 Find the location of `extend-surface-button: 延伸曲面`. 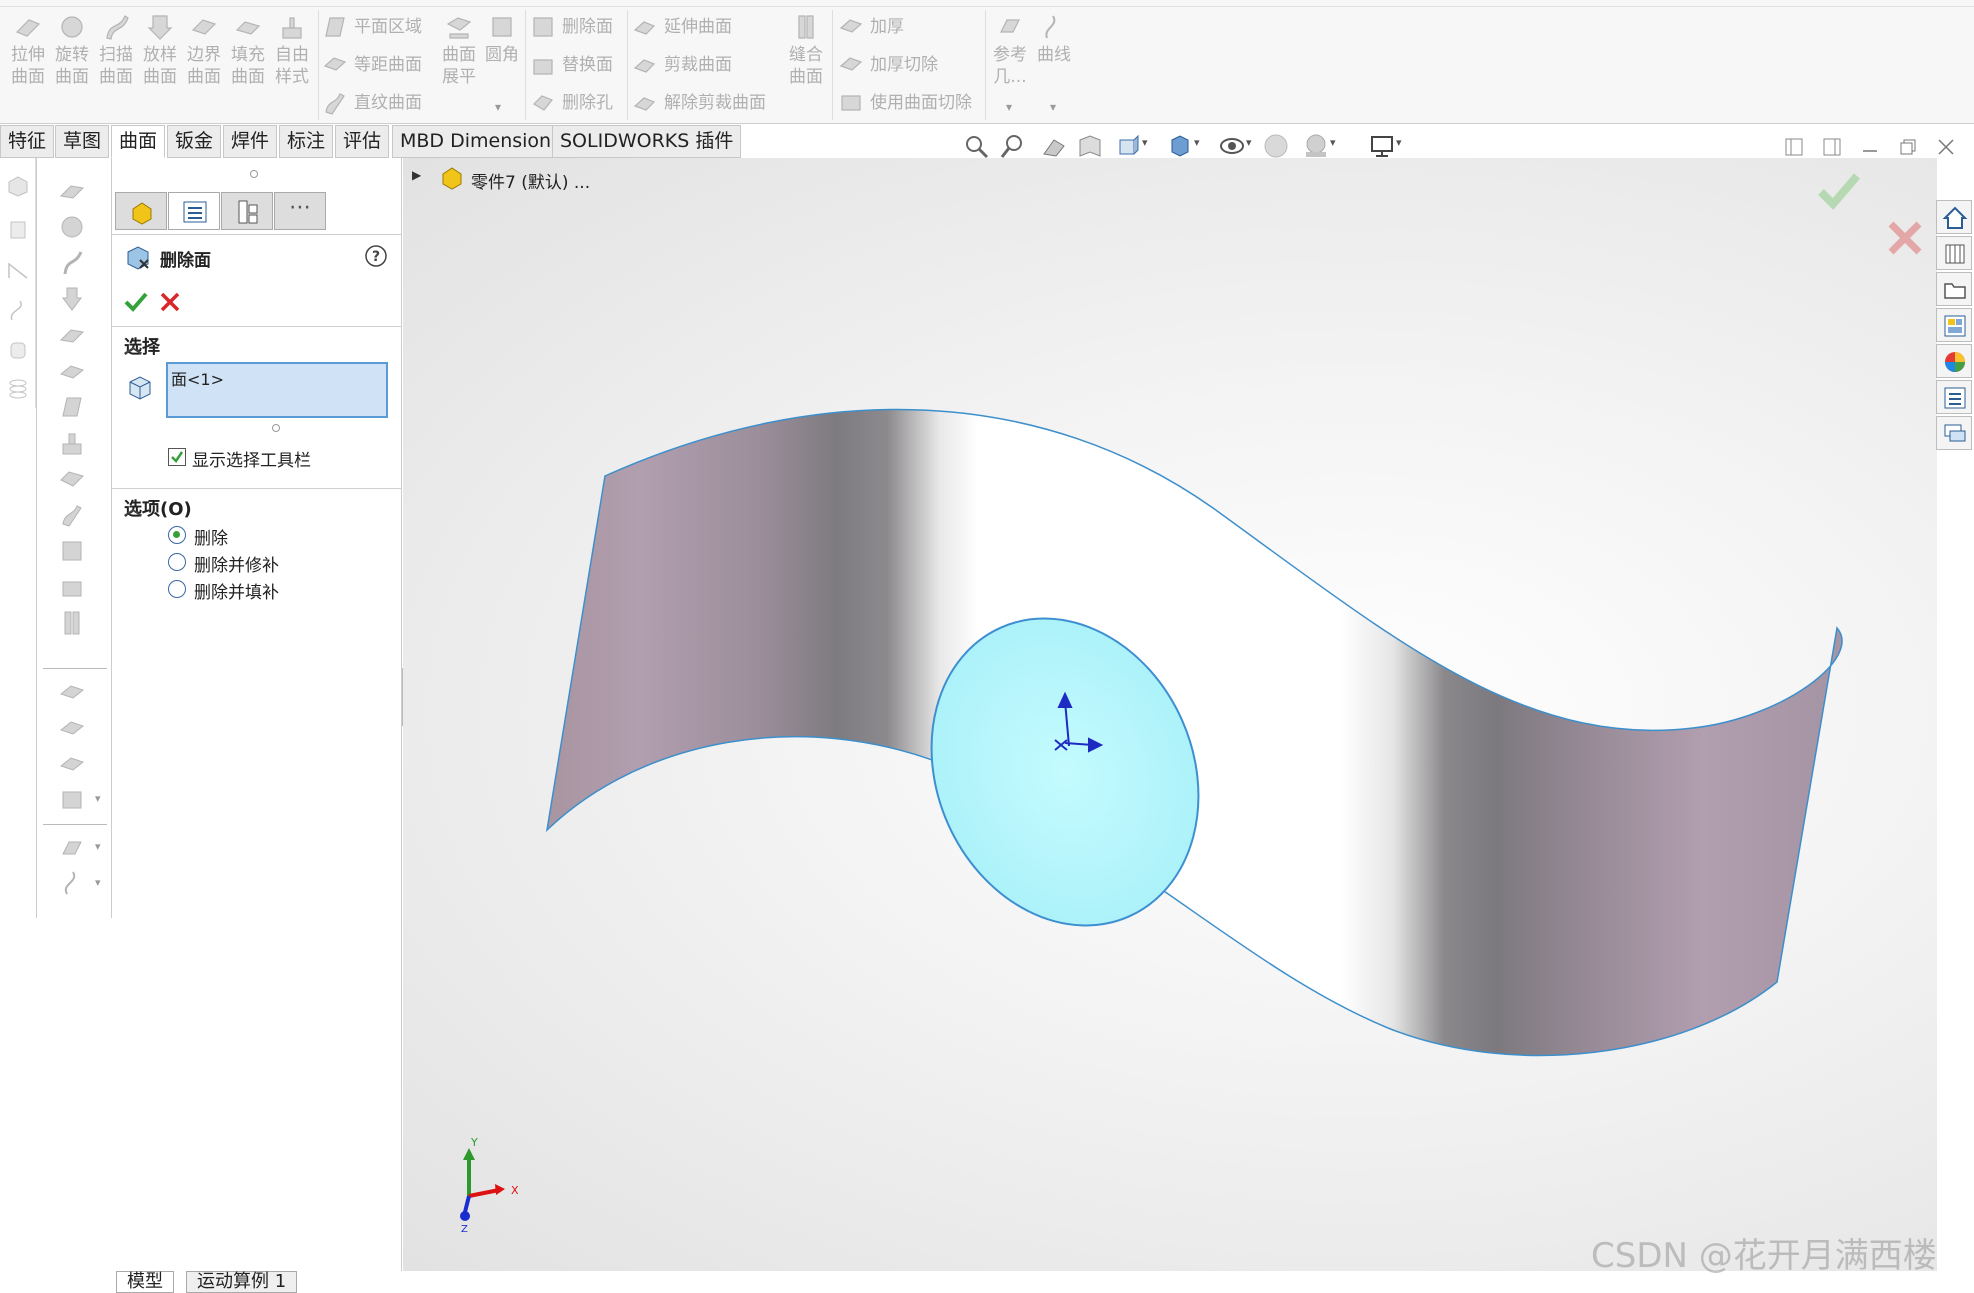

extend-surface-button: 延伸曲面 is located at coordinates (682, 27).